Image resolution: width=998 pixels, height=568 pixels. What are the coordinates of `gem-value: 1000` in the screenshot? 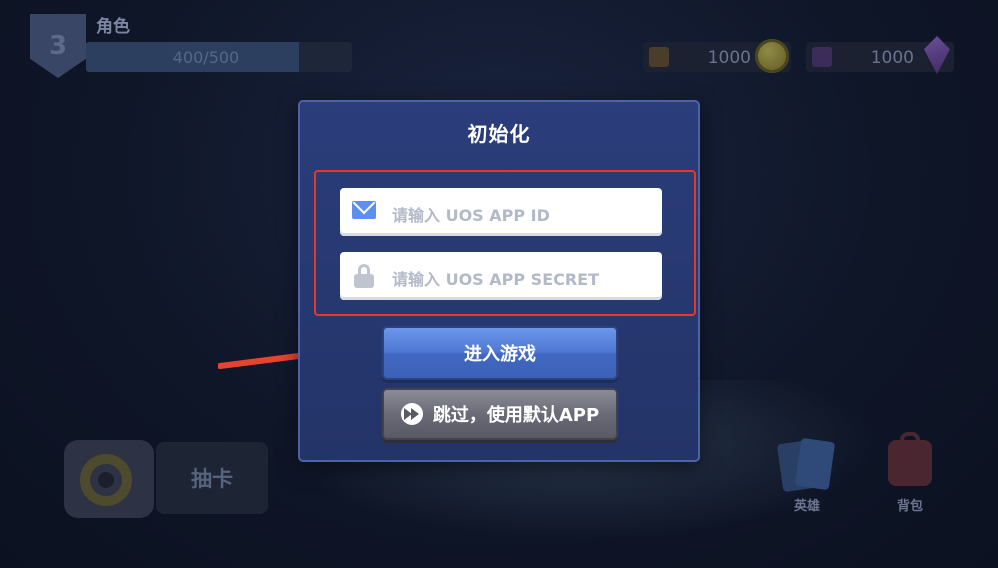 It's located at (892, 58).